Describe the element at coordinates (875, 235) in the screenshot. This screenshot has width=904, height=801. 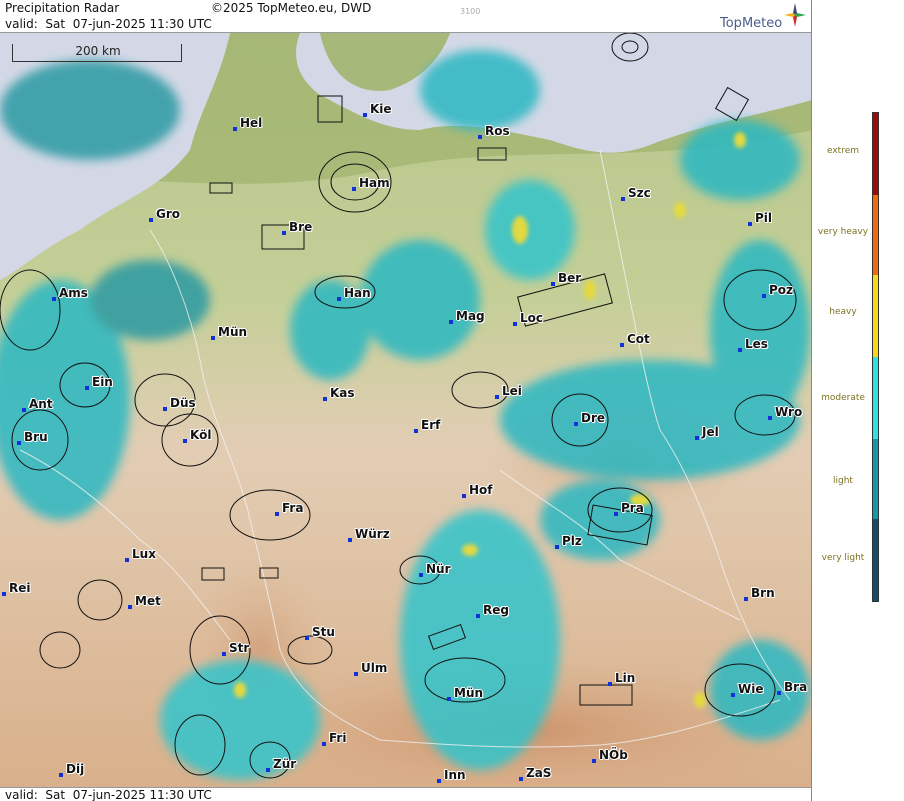
I see `legend-swatch-very-heavy` at that location.